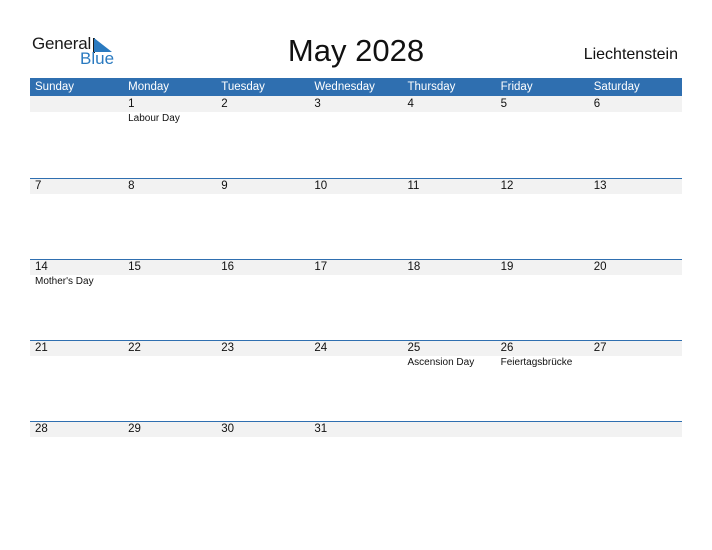  Describe the element at coordinates (76, 186) in the screenshot. I see `day-cell: 7` at that location.